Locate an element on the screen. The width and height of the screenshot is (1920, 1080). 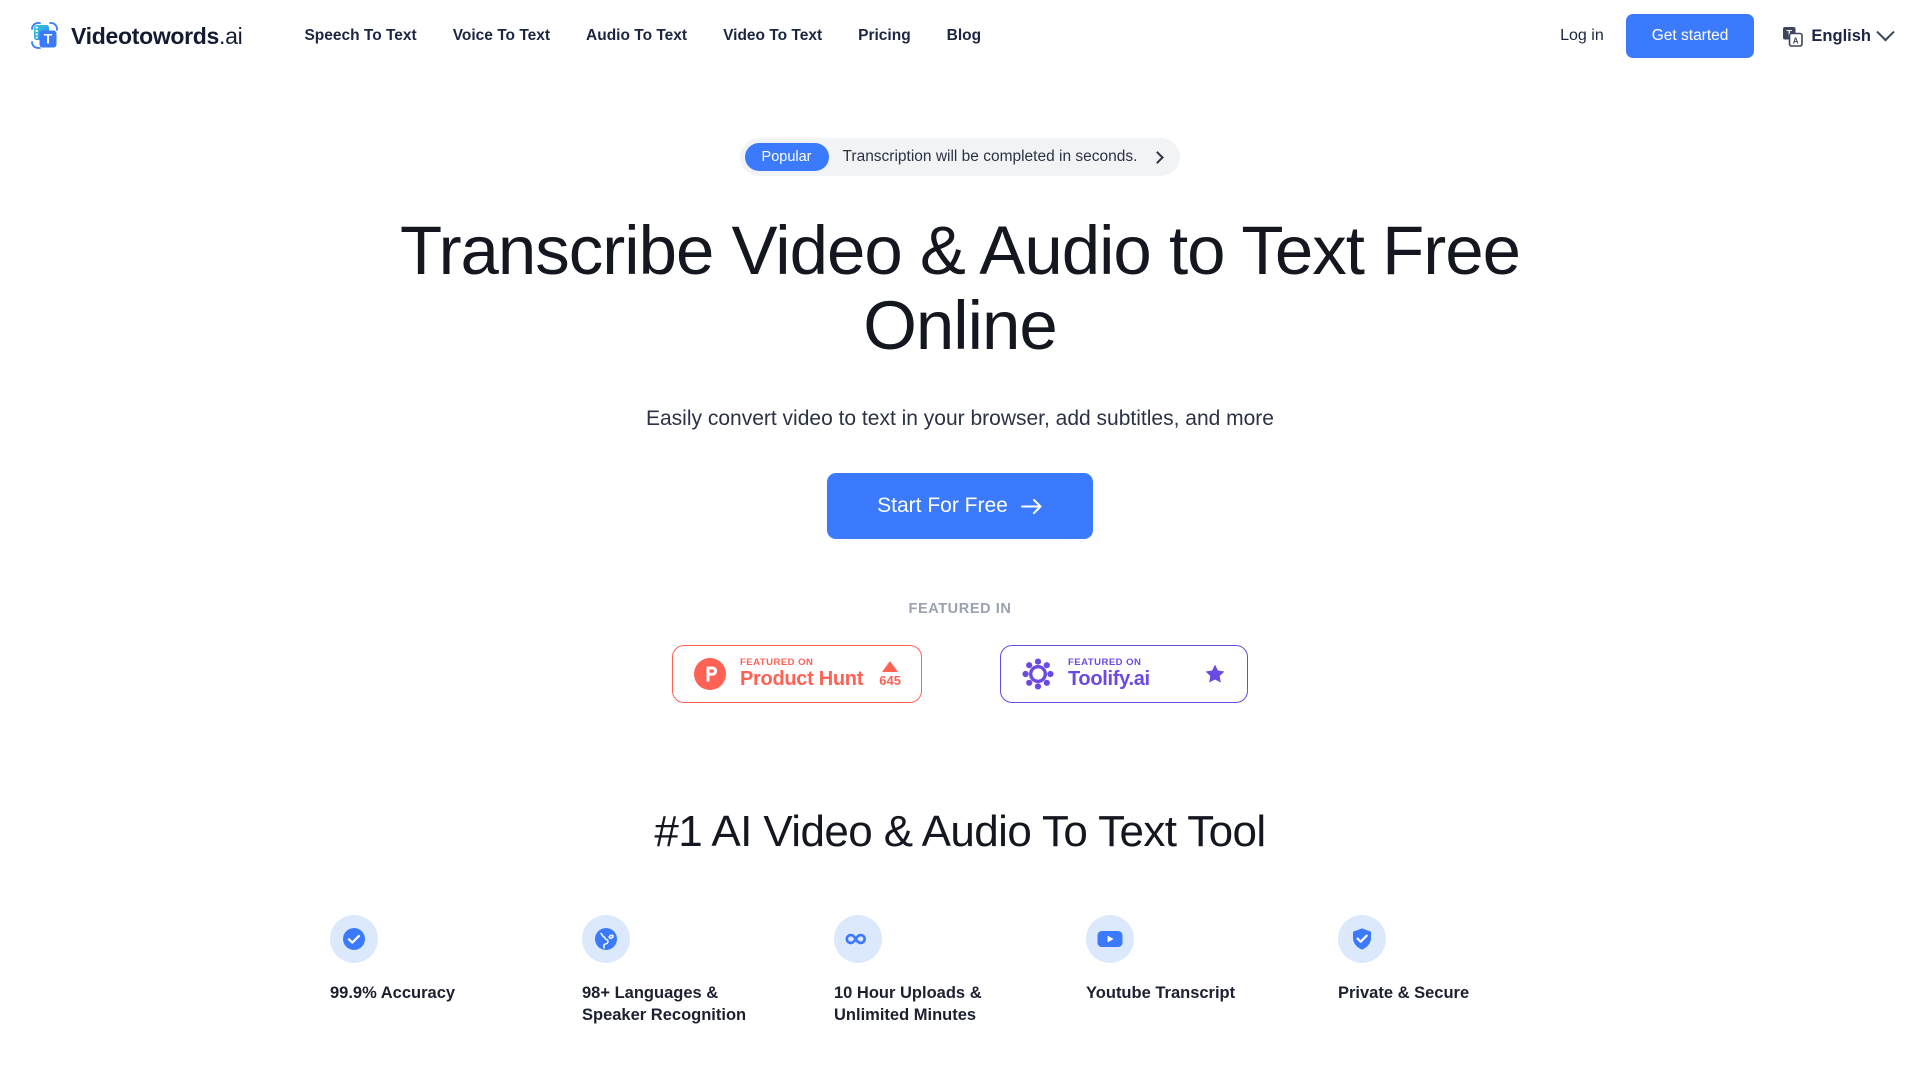
brand-name: Videotowords.ai is located at coordinates (157, 36).